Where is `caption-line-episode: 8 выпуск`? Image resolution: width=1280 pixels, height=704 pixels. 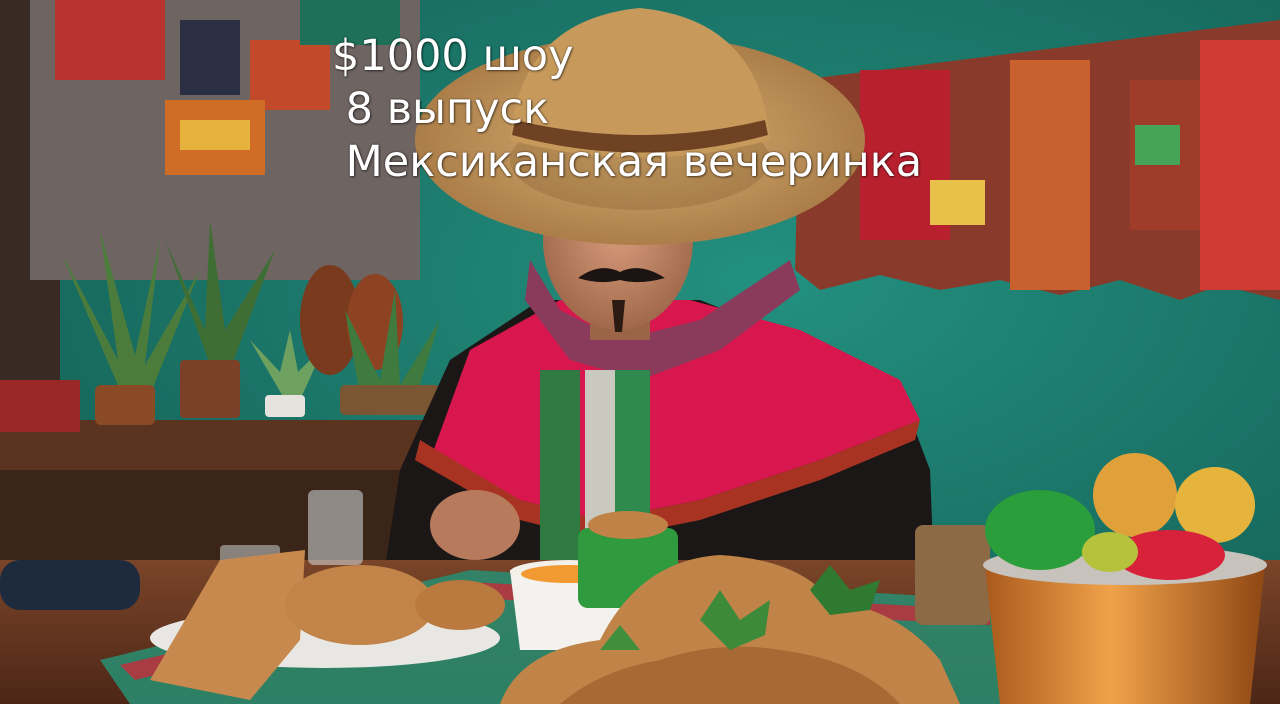 caption-line-episode: 8 выпуск is located at coordinates (441, 109).